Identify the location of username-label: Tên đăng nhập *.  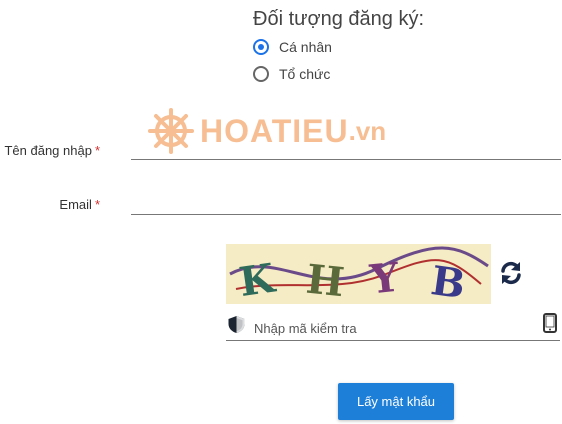
(52, 150).